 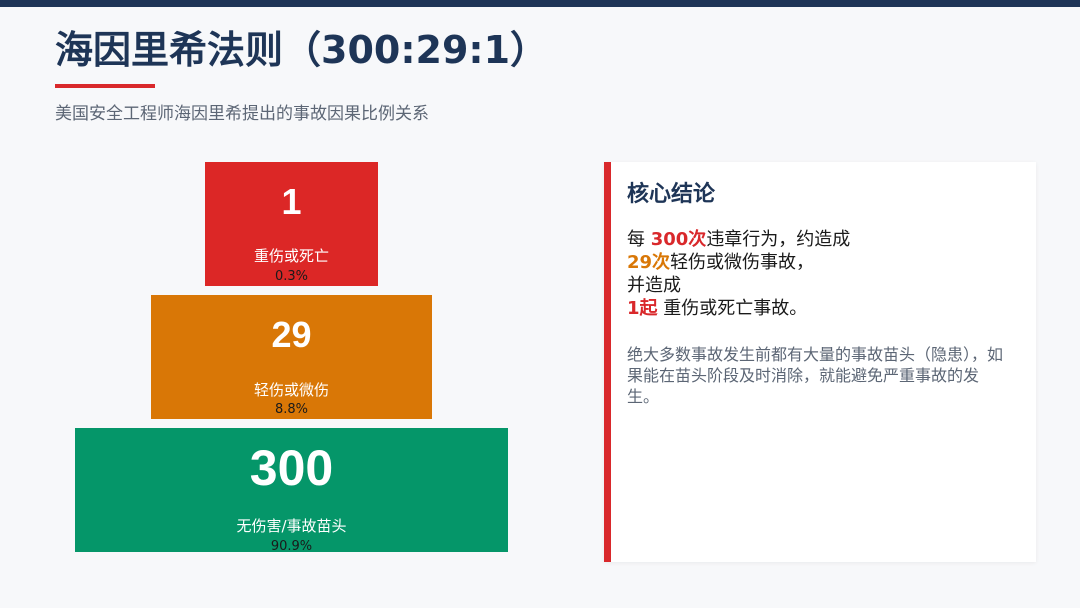 I want to click on no-injury-count: 300, so click(x=291, y=468).